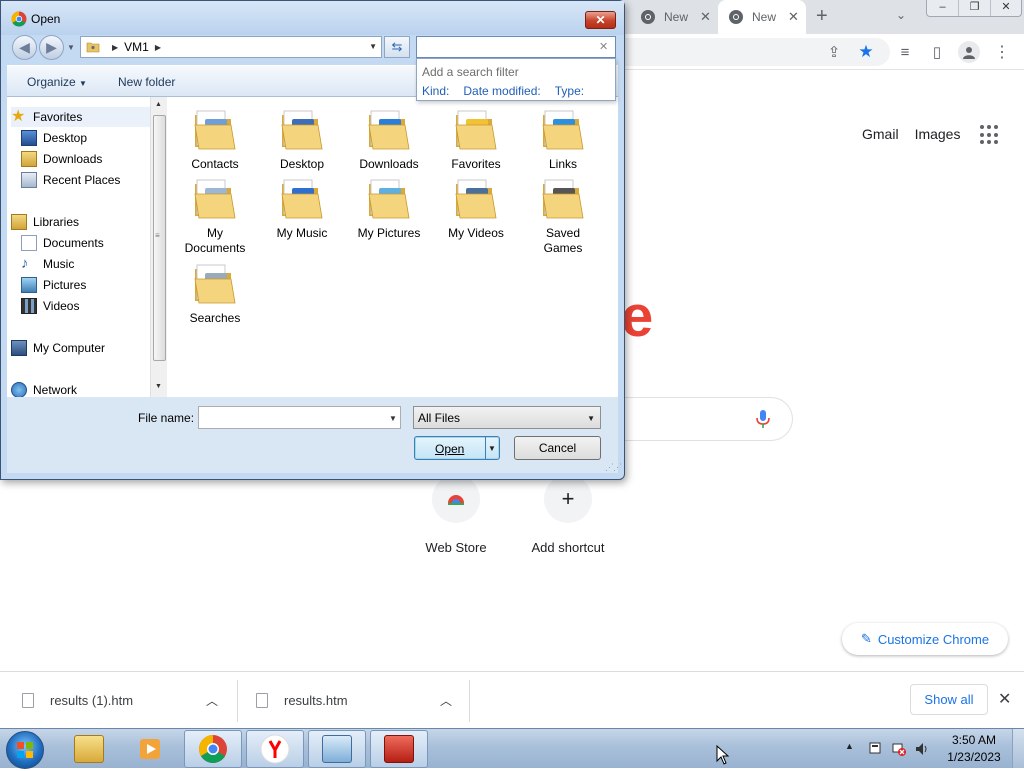 This screenshot has width=1024, height=771. What do you see at coordinates (399, 749) in the screenshot?
I see `taskbar-toolbox` at bounding box center [399, 749].